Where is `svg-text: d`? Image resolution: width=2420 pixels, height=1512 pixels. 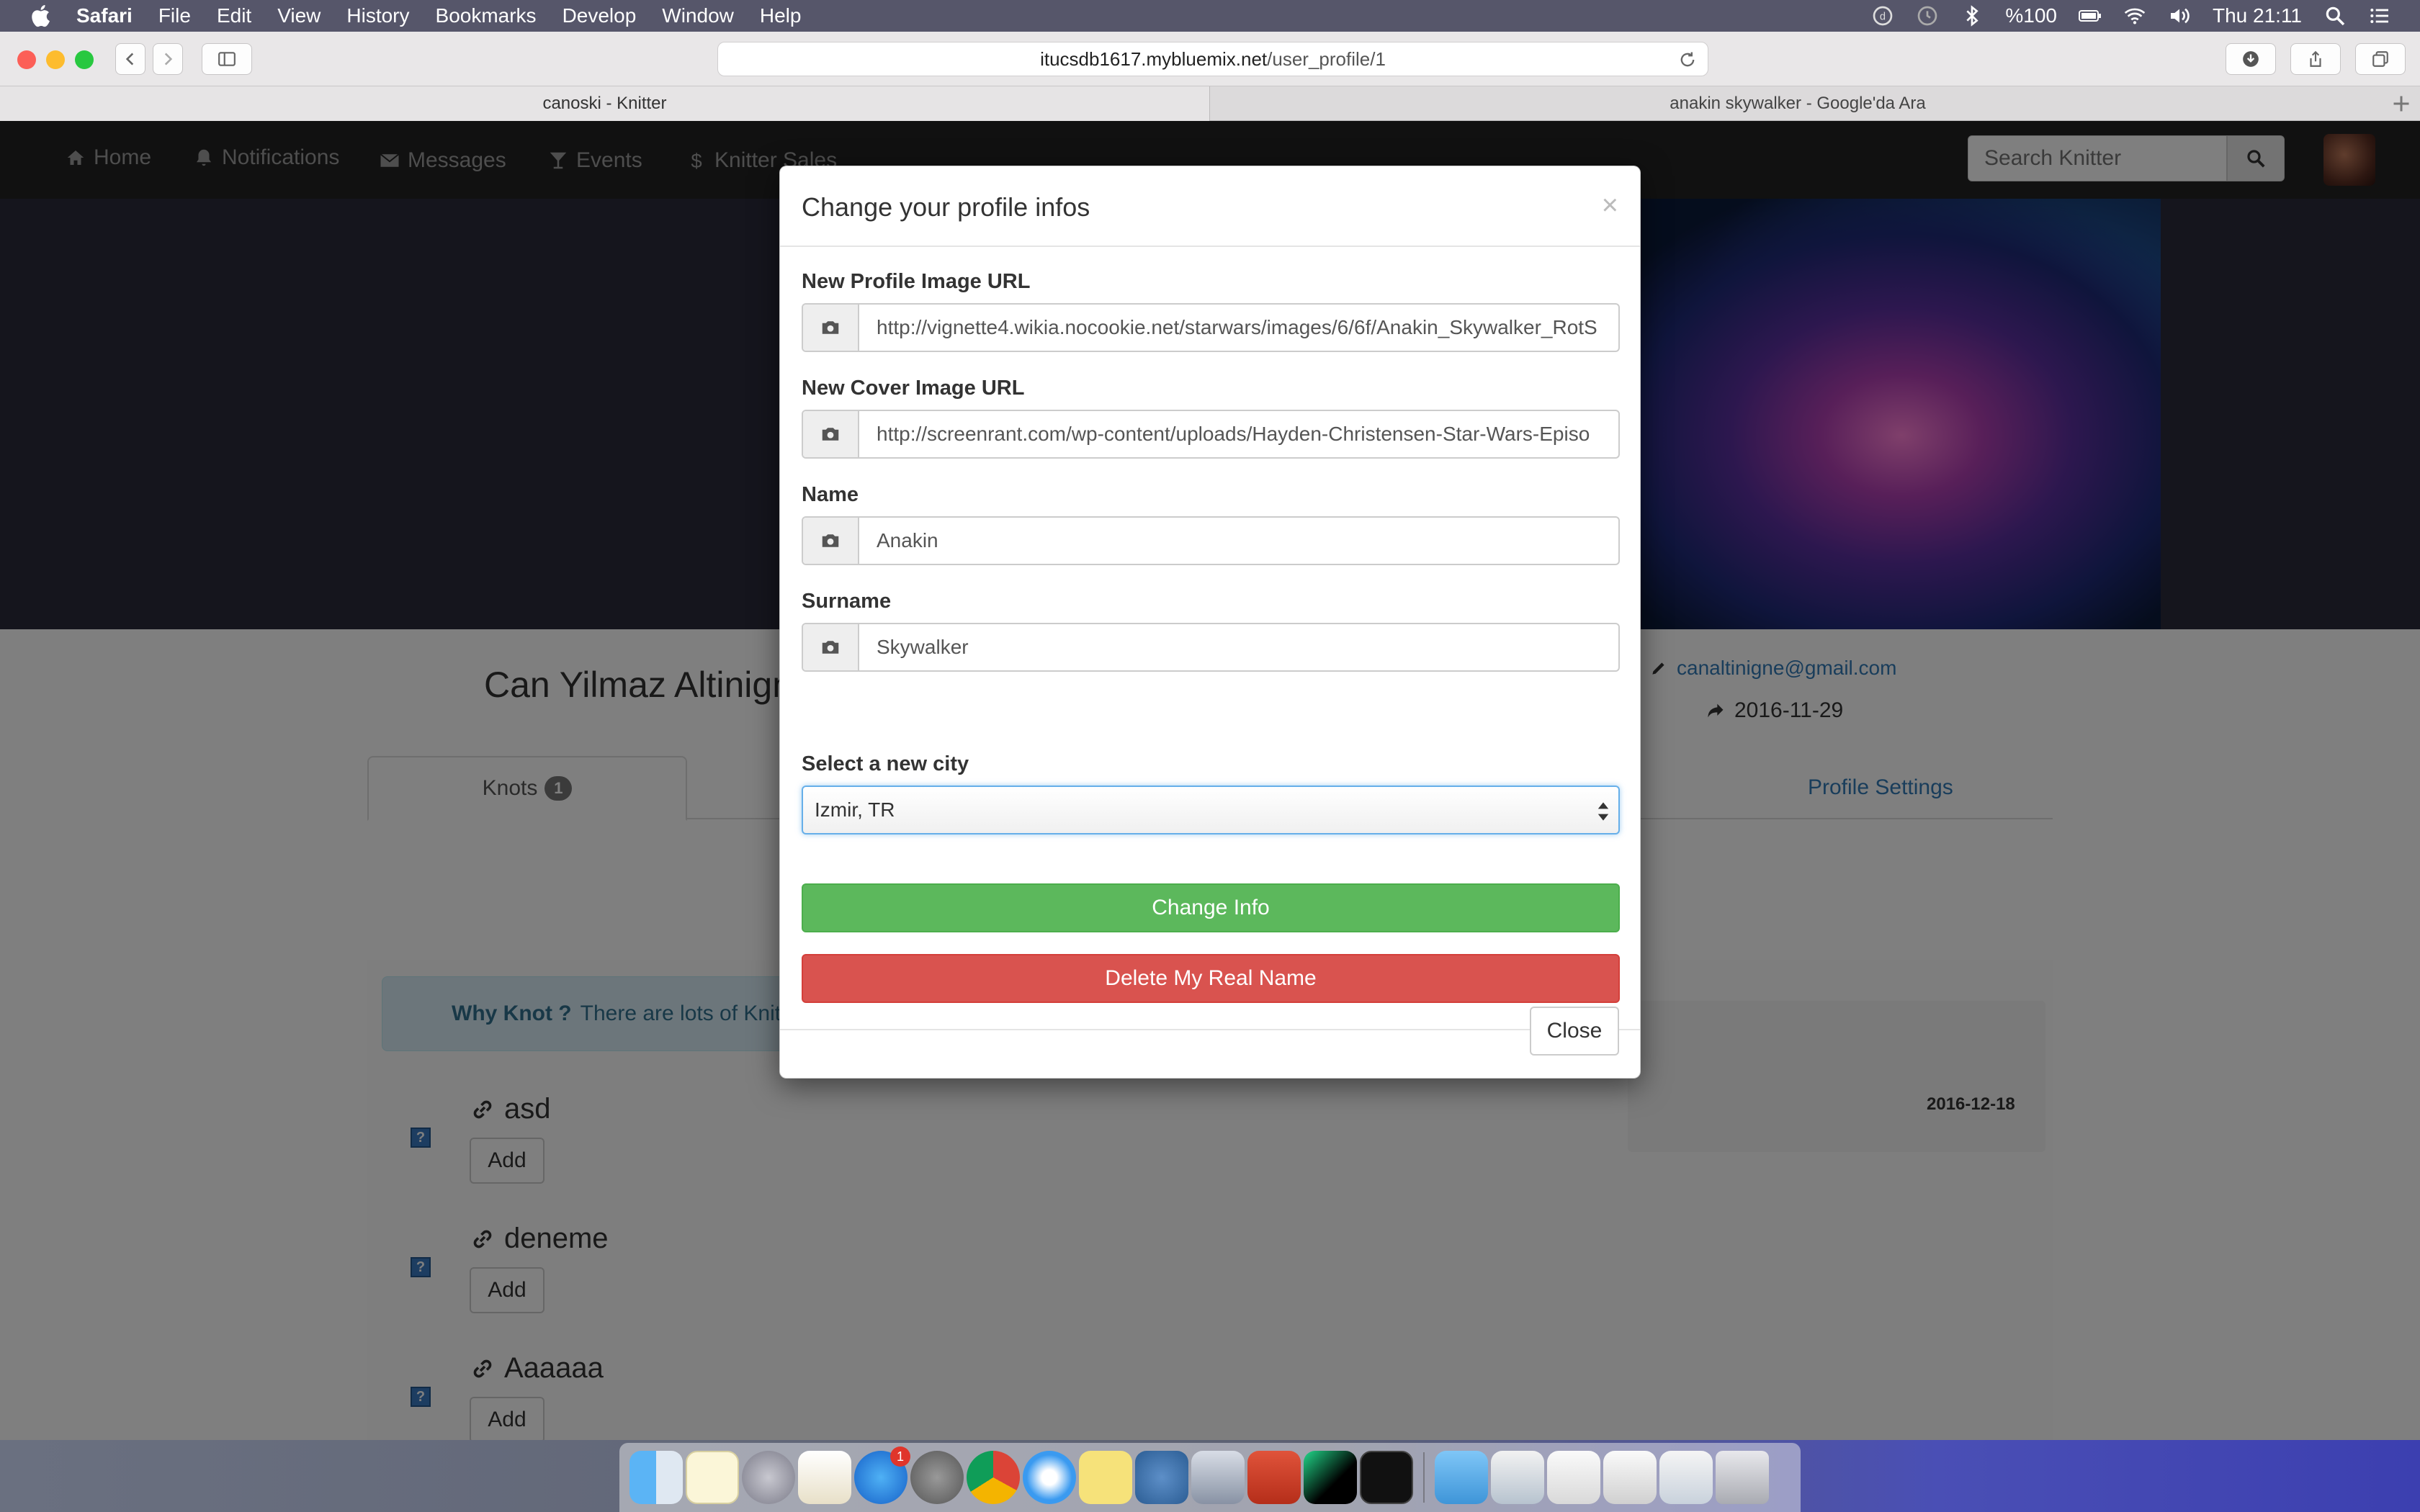 svg-text: d is located at coordinates (1883, 16).